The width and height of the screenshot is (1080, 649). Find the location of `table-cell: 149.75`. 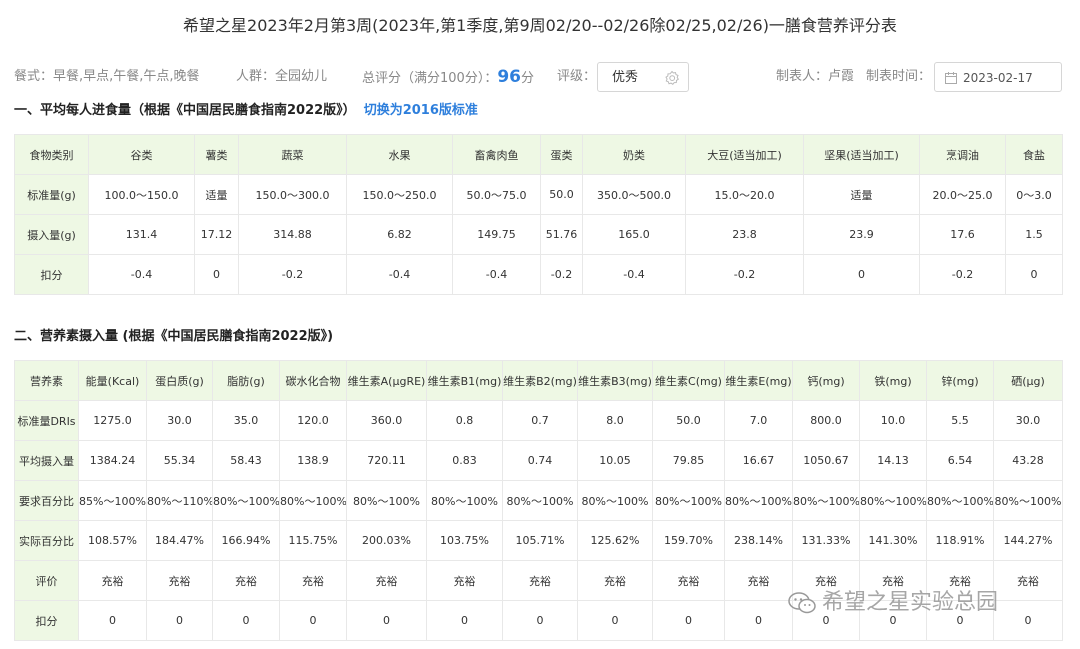

table-cell: 149.75 is located at coordinates (496, 234).